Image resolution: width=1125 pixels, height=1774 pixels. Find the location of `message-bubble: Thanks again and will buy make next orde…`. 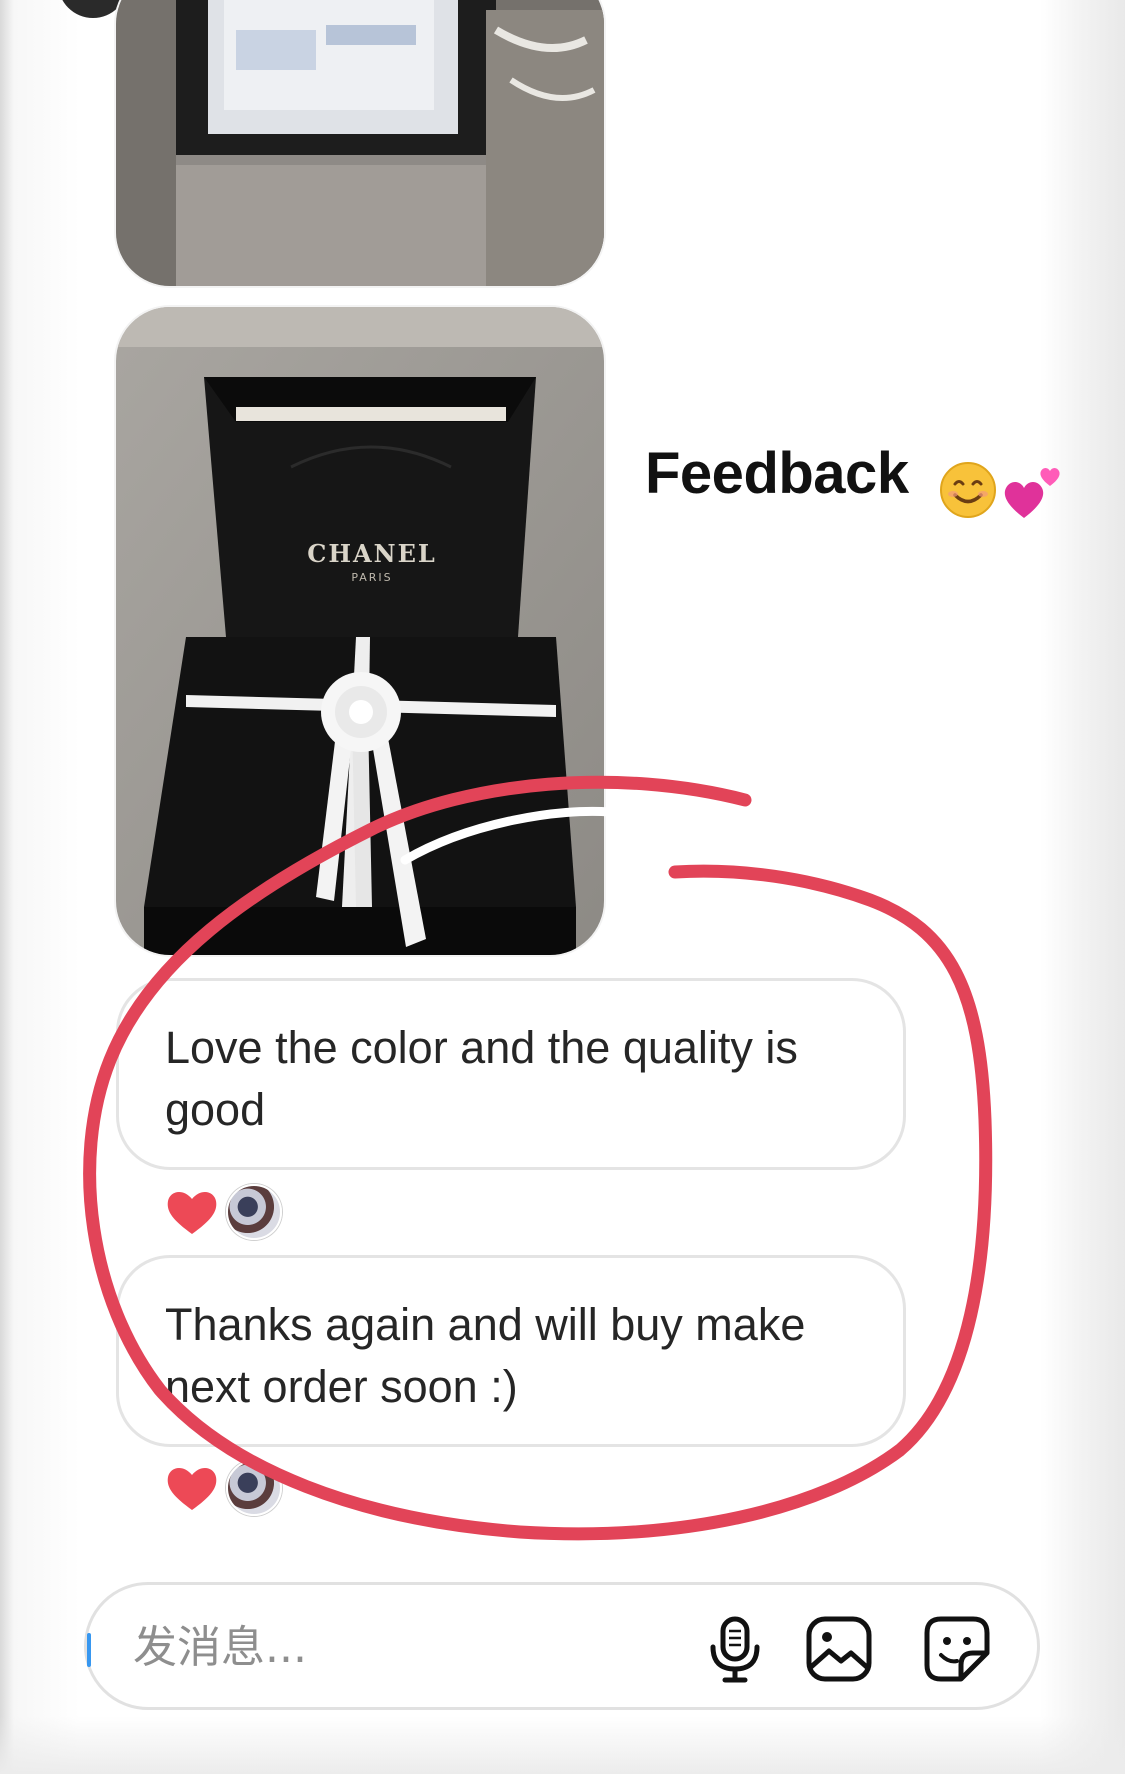

message-bubble: Thanks again and will buy make next orde… is located at coordinates (511, 1351).